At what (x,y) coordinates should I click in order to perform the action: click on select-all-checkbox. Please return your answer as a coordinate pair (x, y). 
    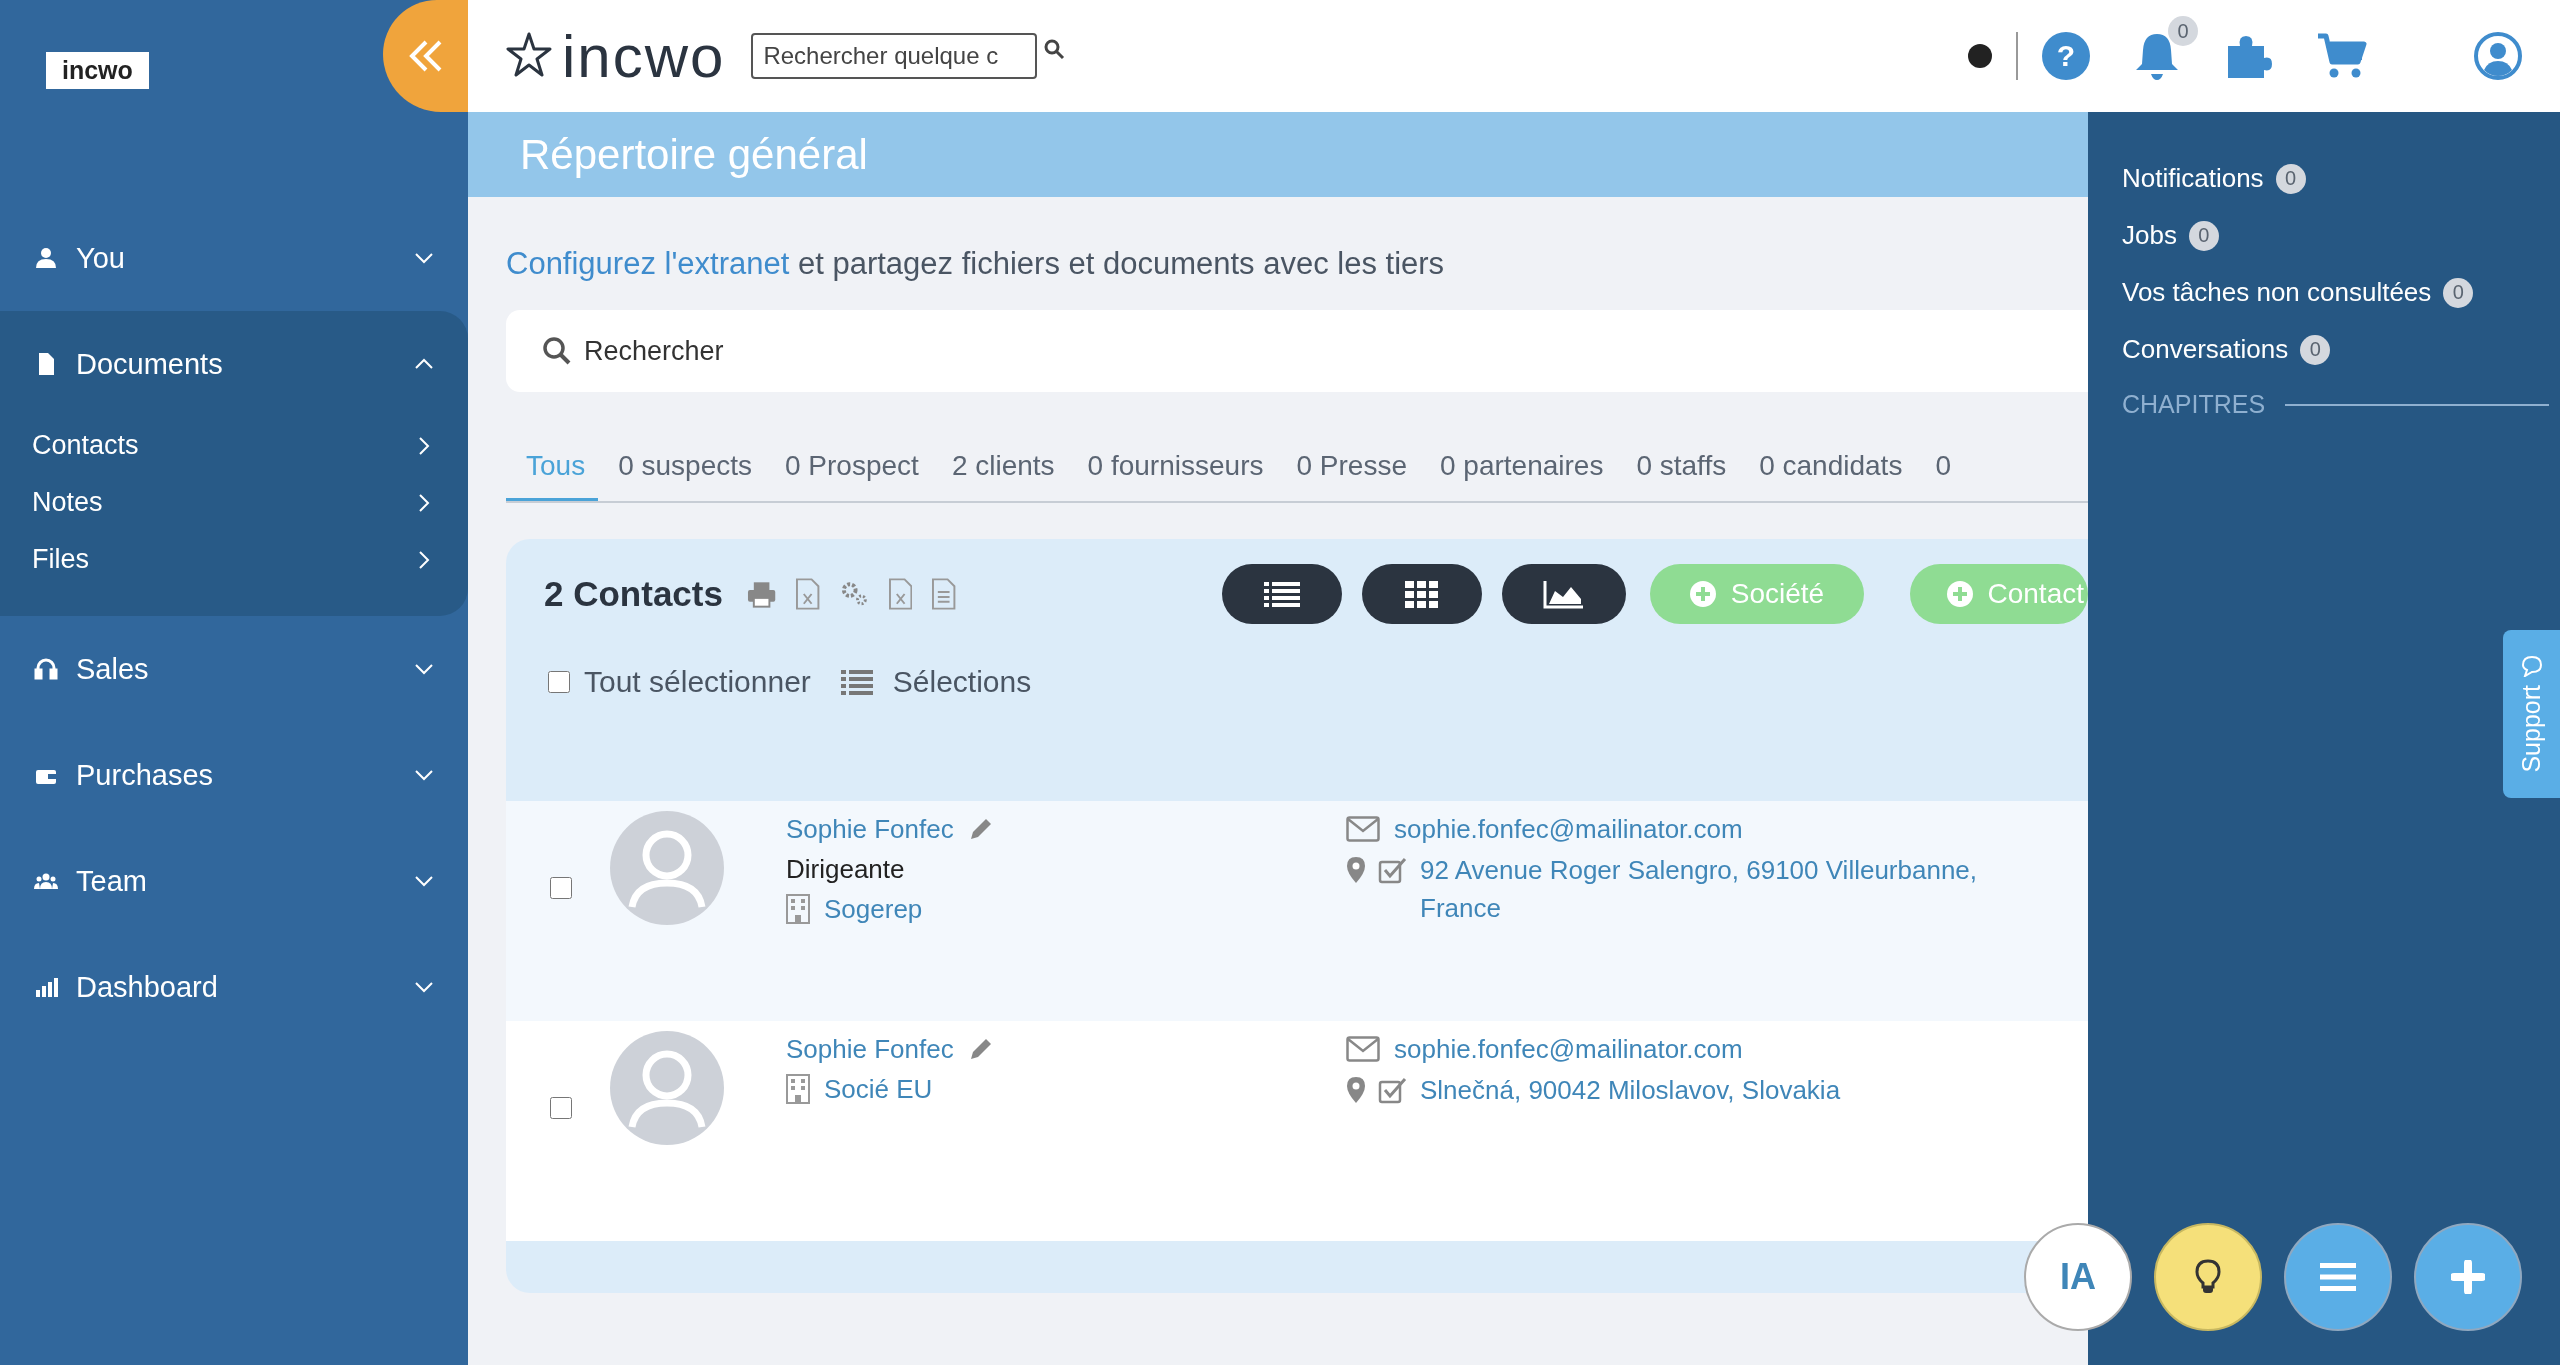
    Looking at the image, I should click on (559, 682).